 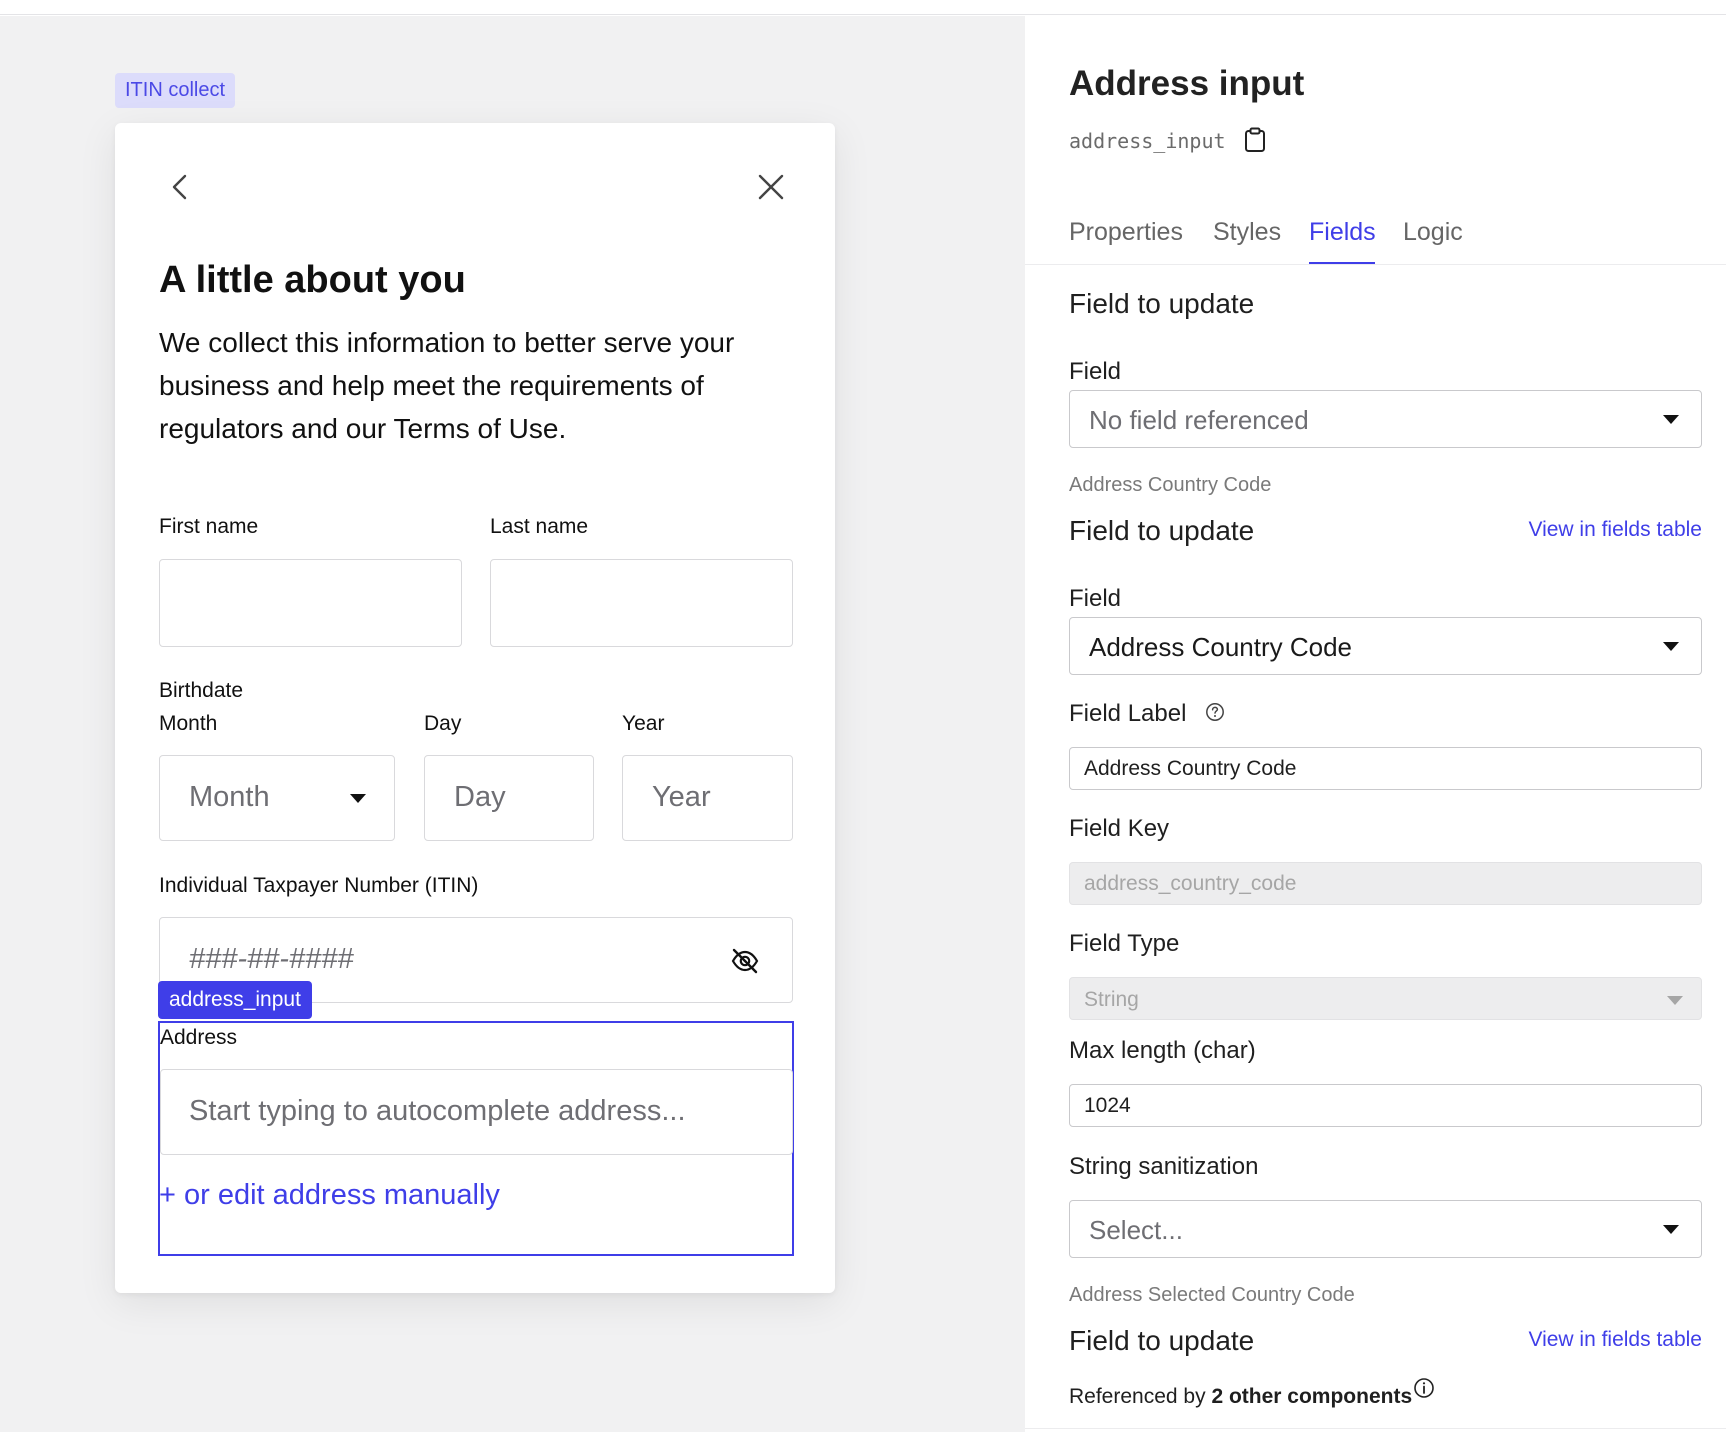 I want to click on component-key: address_input, so click(x=1147, y=141).